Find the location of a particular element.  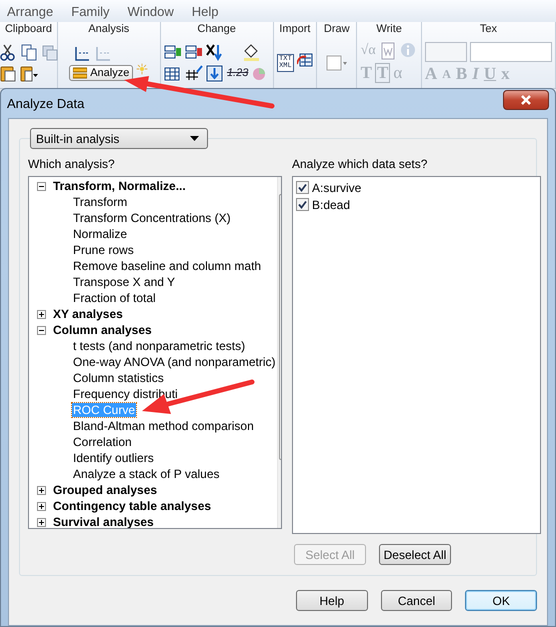

tree-item: Transform is located at coordinates (100, 202).